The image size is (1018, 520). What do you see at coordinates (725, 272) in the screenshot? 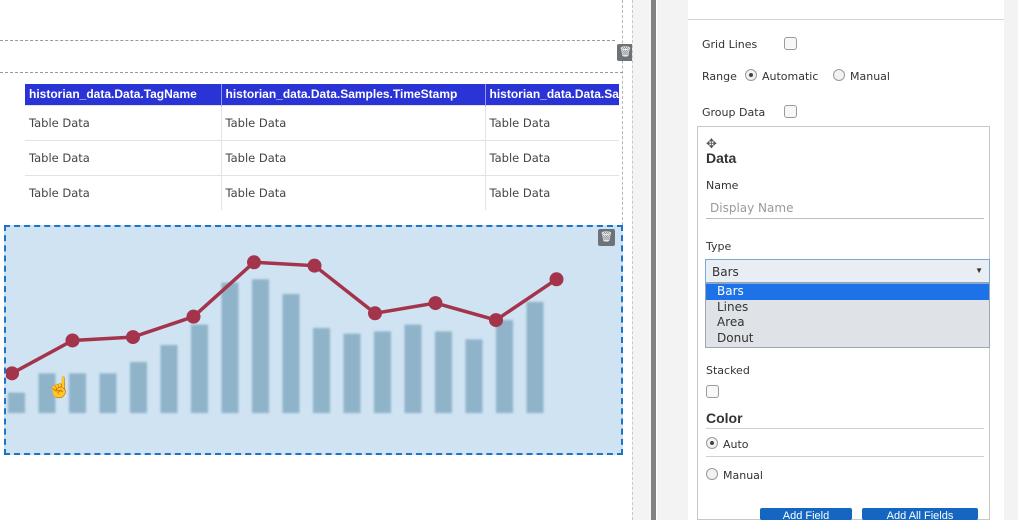
I see `type-select-value: Bars` at bounding box center [725, 272].